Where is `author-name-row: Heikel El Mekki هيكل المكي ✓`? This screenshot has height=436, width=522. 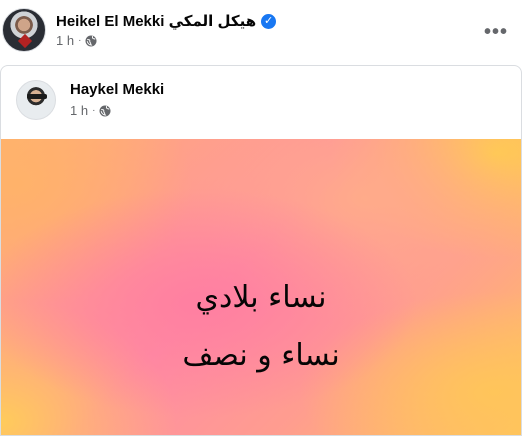 author-name-row: Heikel El Mekki هيكل المكي ✓ is located at coordinates (166, 21).